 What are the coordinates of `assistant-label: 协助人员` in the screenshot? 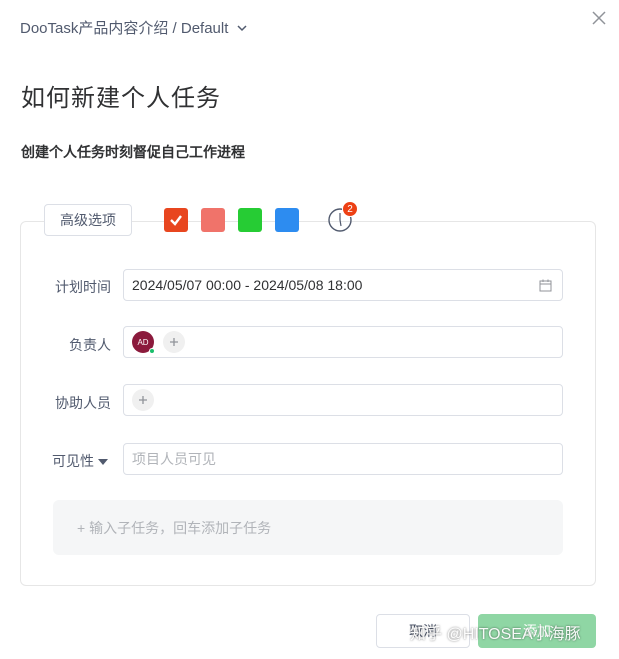 It's located at (83, 403).